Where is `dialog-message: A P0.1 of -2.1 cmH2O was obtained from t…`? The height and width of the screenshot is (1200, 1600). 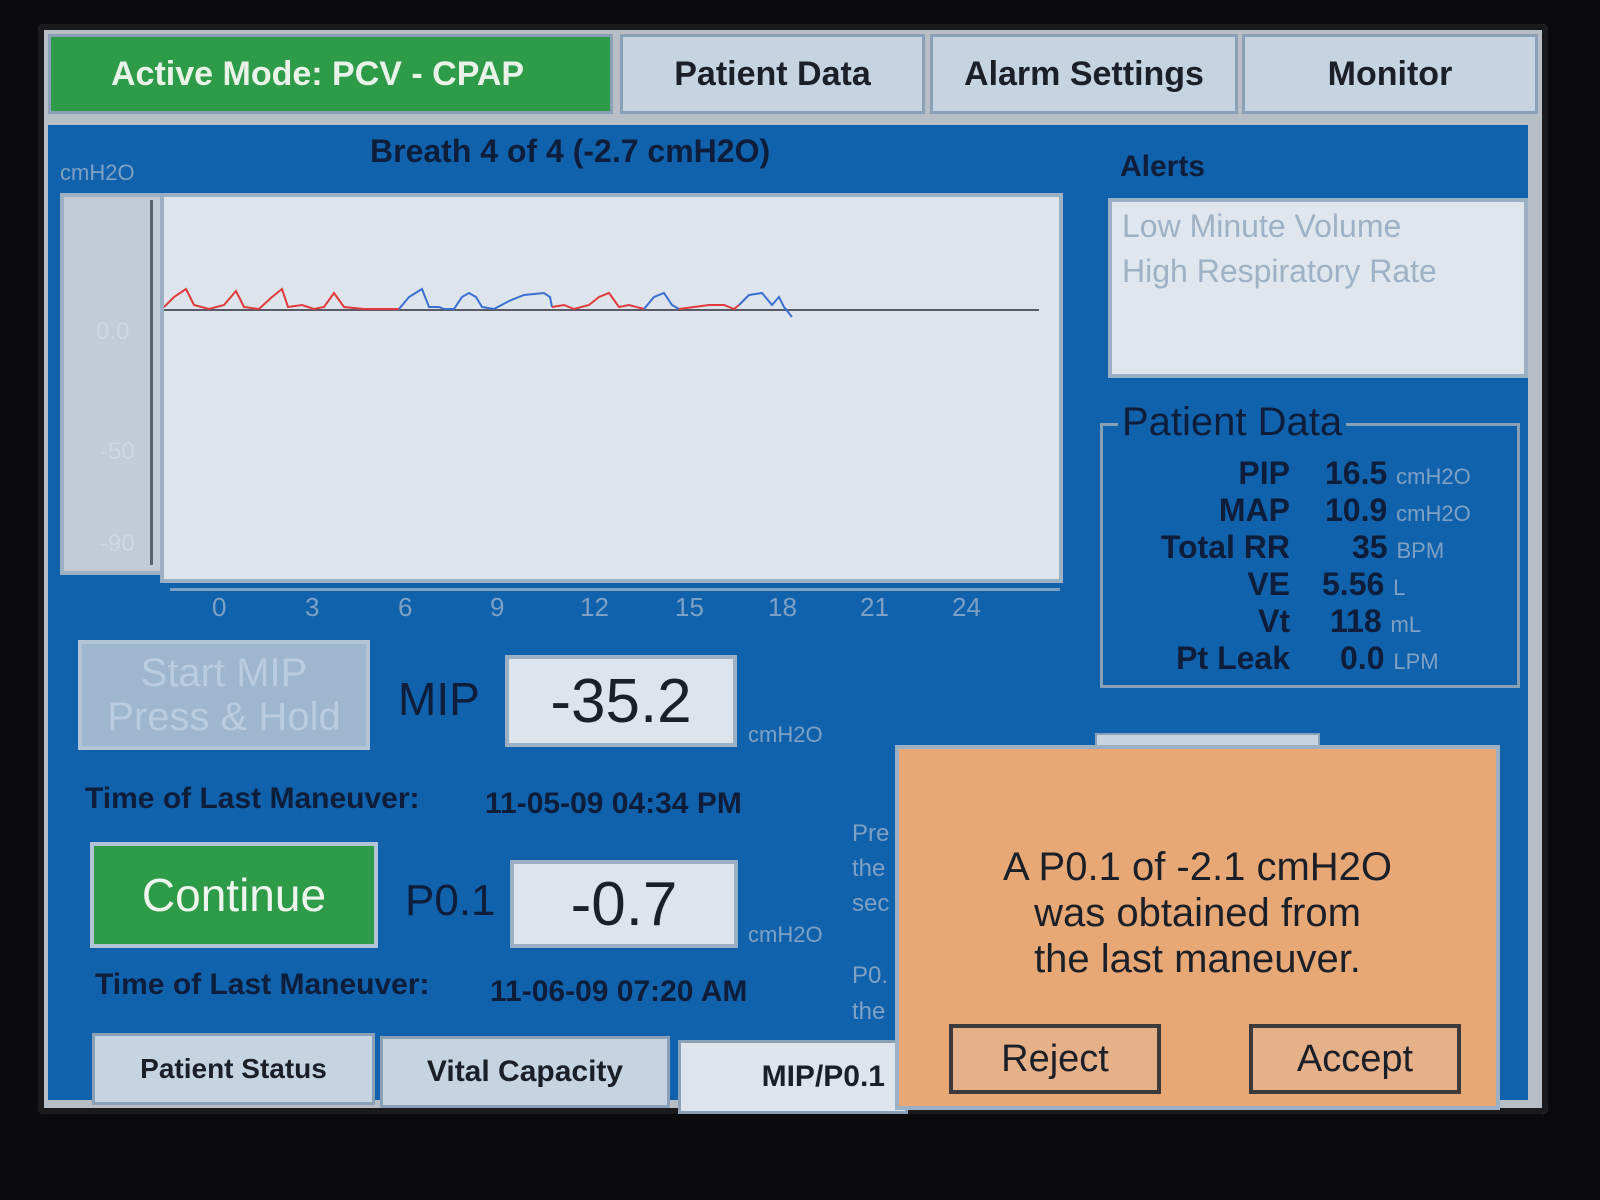
dialog-message: A P0.1 of -2.1 cmH2O was obtained from t… is located at coordinates (1197, 913).